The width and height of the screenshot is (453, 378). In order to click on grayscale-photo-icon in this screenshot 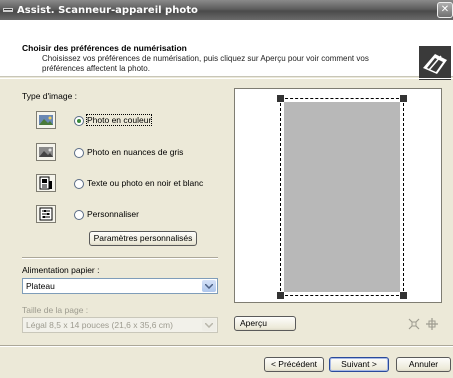, I will do `click(46, 152)`.